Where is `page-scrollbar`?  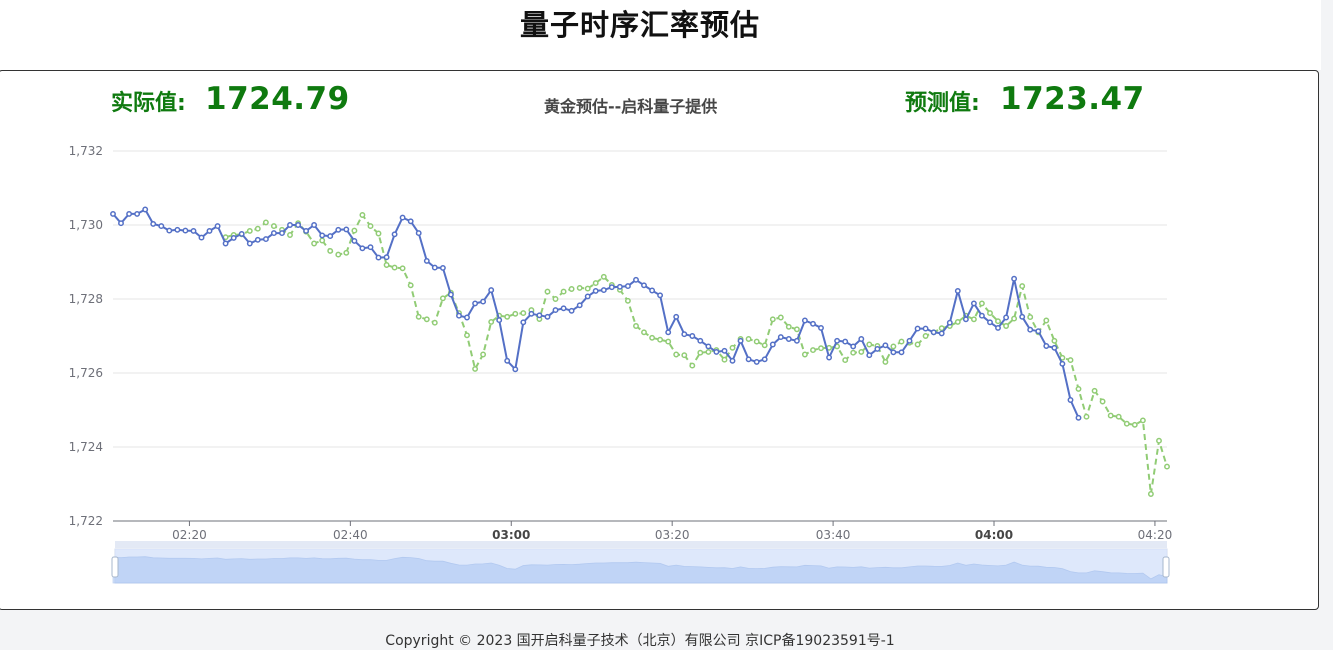 page-scrollbar is located at coordinates (1327, 319).